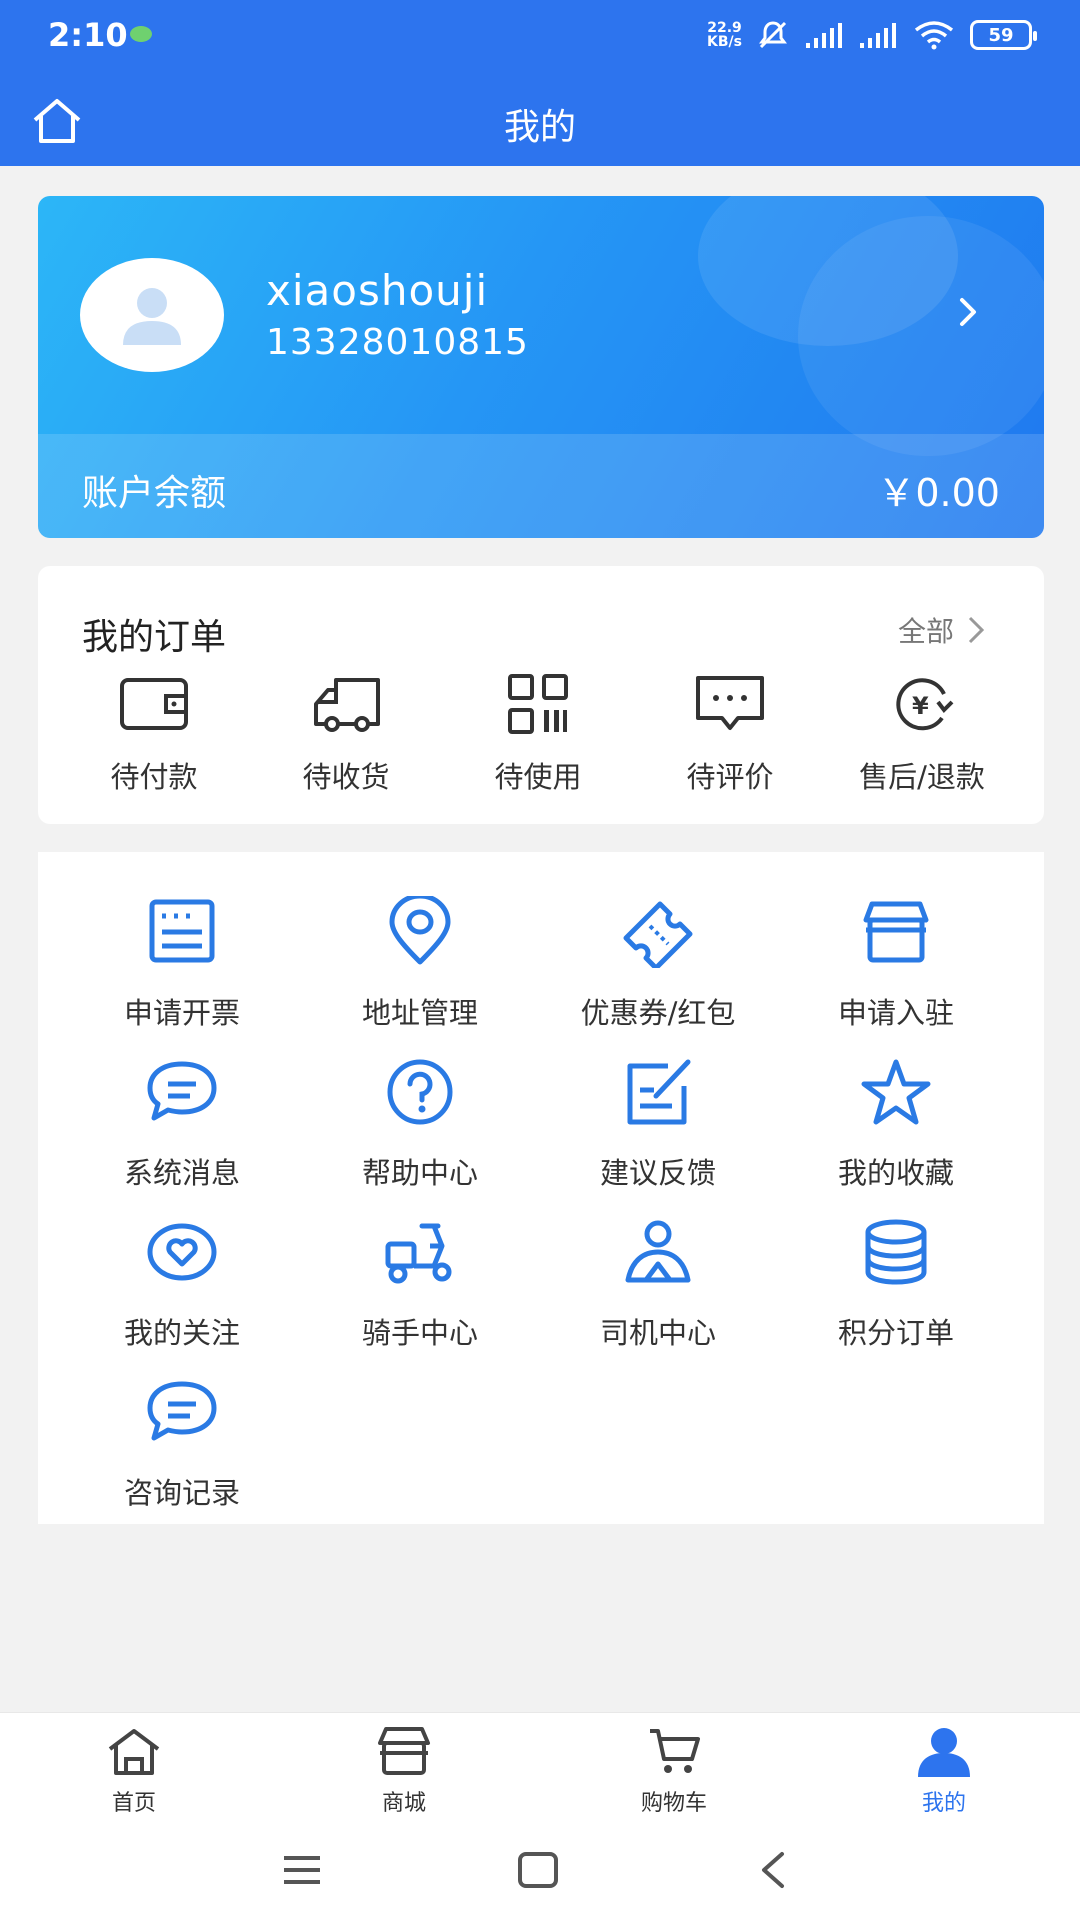 This screenshot has width=1080, height=1920. I want to click on phone-number: 13328010815, so click(397, 342).